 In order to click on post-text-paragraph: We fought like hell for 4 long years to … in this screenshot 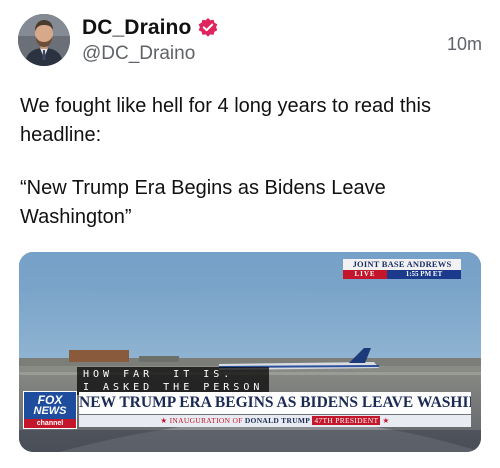, I will do `click(225, 120)`.